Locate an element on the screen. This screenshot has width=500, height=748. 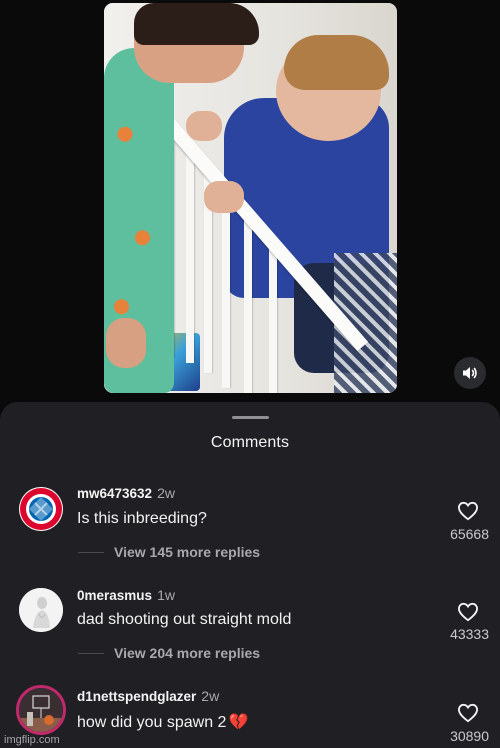
watermark: imgflip.com is located at coordinates (32, 740).